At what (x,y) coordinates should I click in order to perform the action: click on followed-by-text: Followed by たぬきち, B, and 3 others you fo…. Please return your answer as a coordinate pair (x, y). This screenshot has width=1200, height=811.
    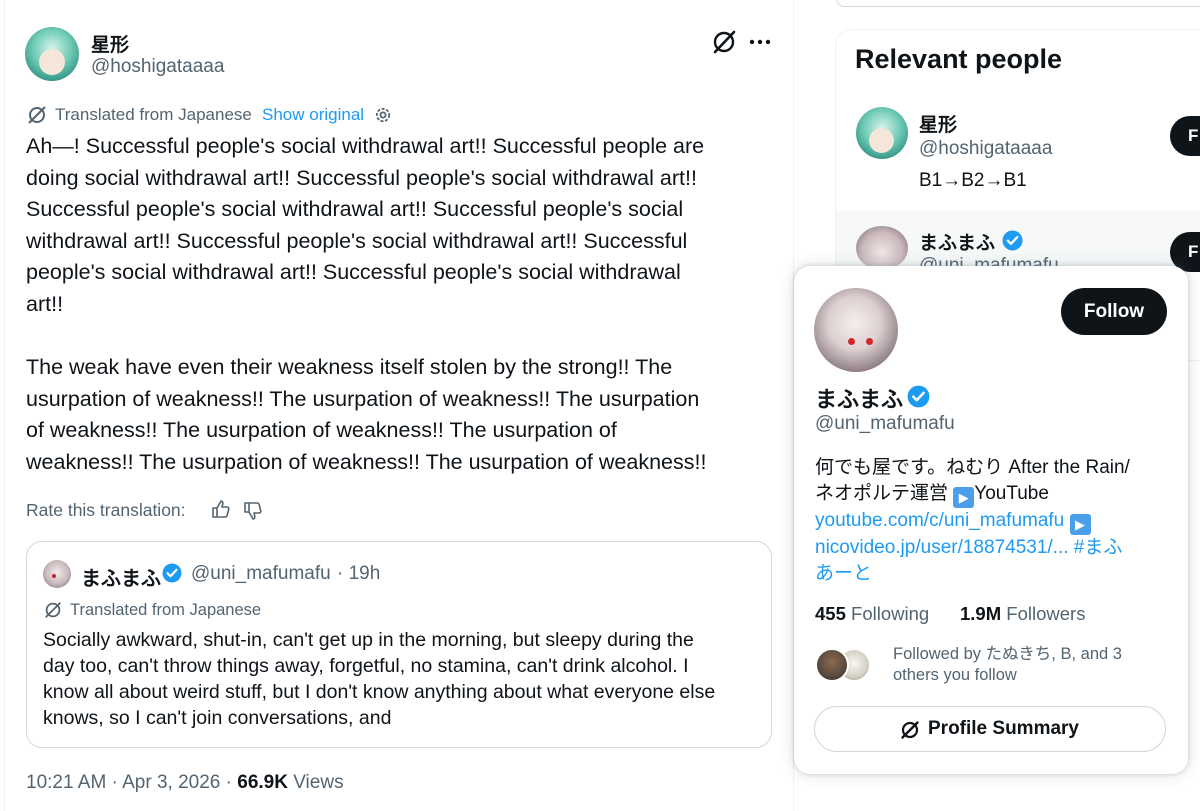
    Looking at the image, I should click on (1007, 665).